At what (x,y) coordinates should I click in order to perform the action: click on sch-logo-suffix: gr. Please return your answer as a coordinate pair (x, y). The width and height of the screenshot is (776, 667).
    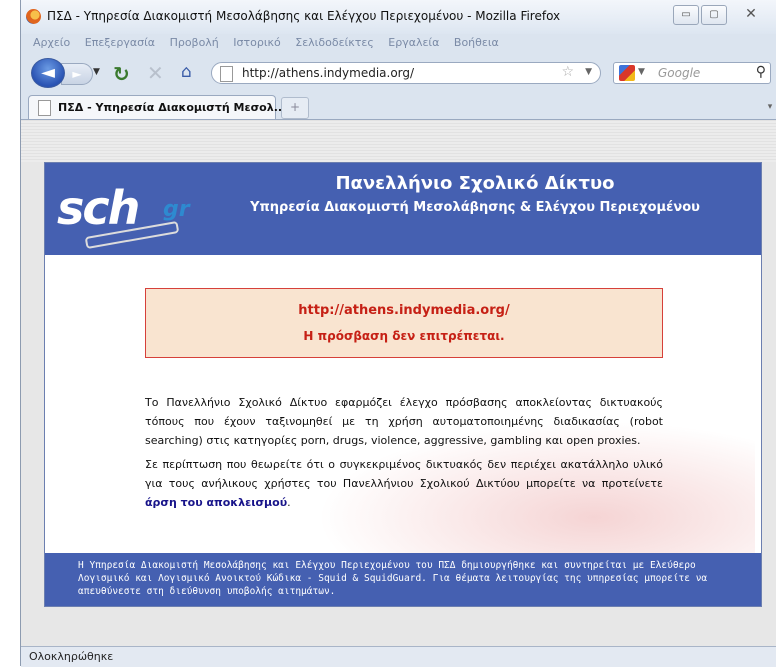
    Looking at the image, I should click on (176, 209).